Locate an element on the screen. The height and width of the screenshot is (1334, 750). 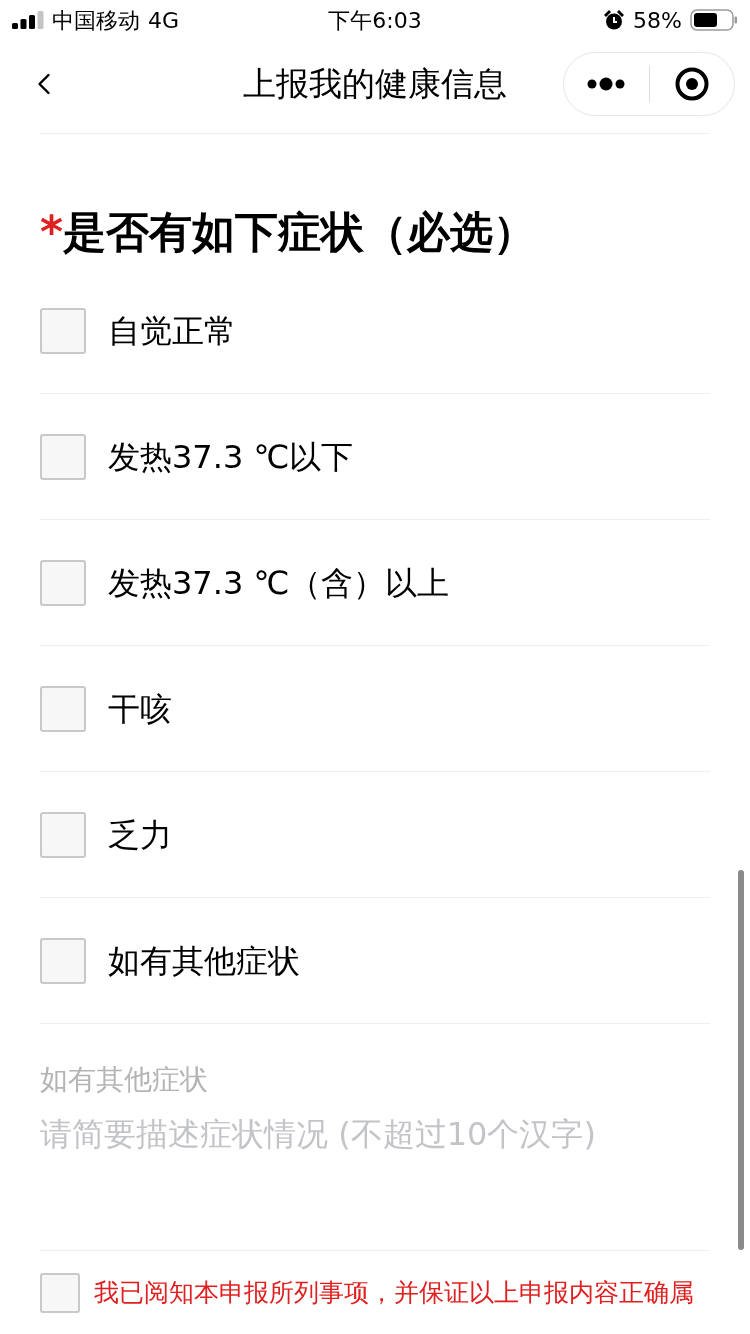
question-title: 是否有如下症状（必选） is located at coordinates (299, 232).